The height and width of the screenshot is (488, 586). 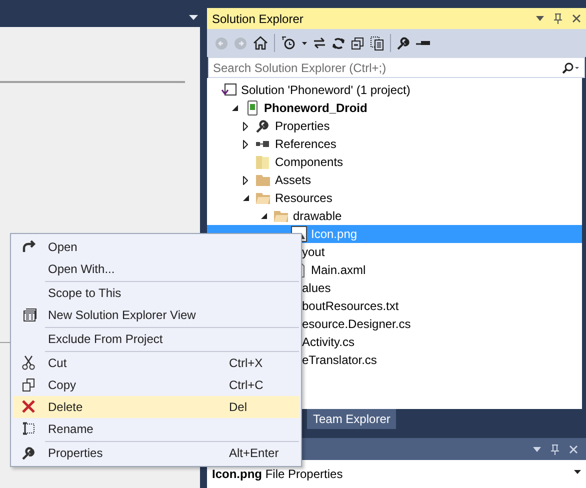 I want to click on tree-item-label: eTranslator.cs, so click(x=339, y=360).